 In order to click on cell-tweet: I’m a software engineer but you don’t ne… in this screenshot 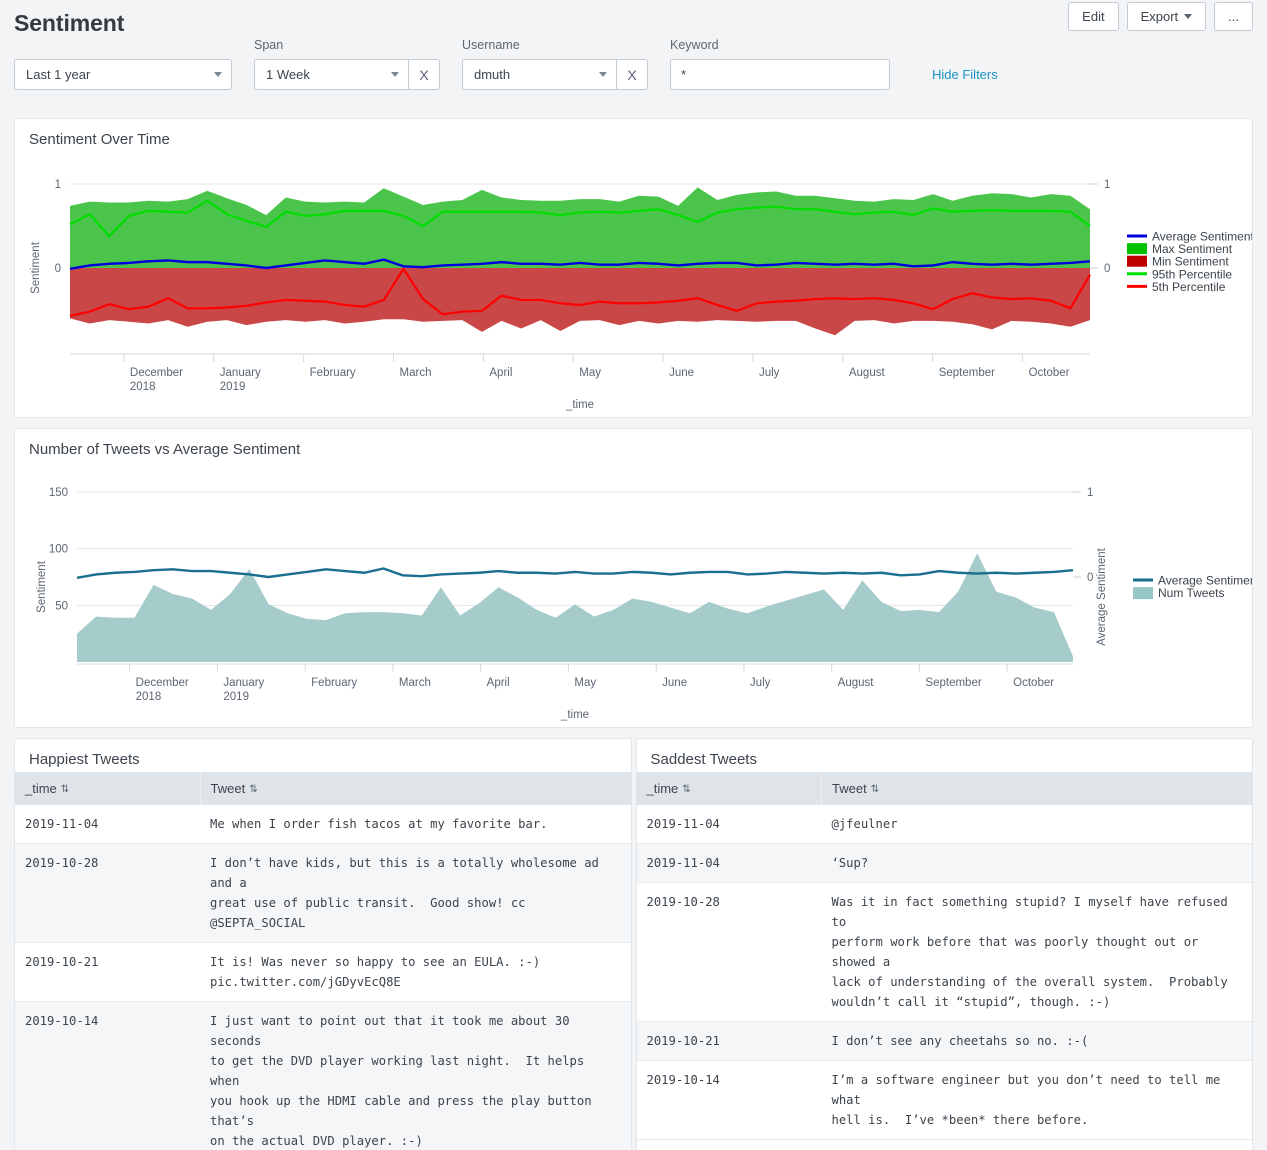, I will do `click(1036, 1100)`.